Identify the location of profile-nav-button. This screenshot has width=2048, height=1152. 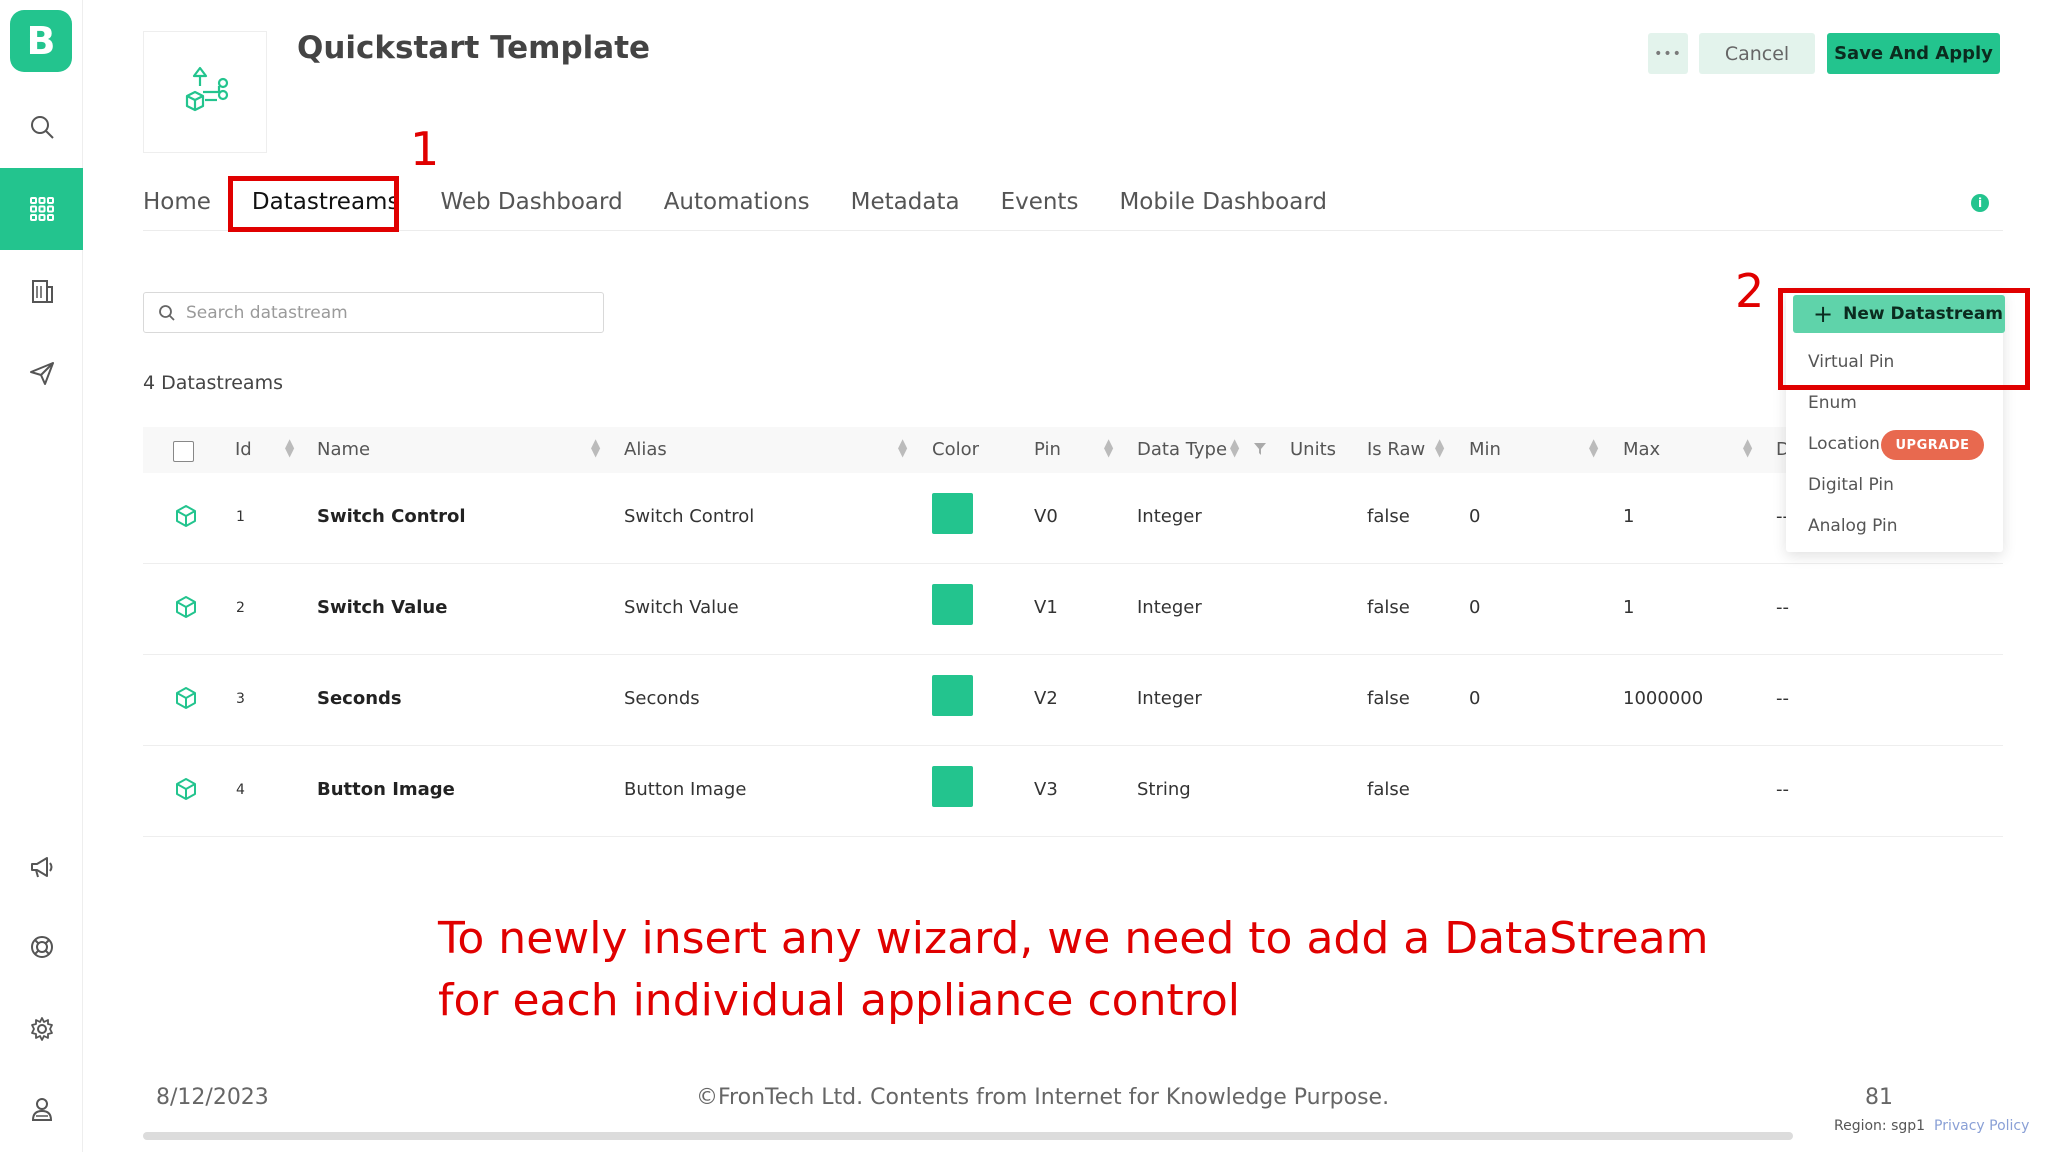
(41, 1109).